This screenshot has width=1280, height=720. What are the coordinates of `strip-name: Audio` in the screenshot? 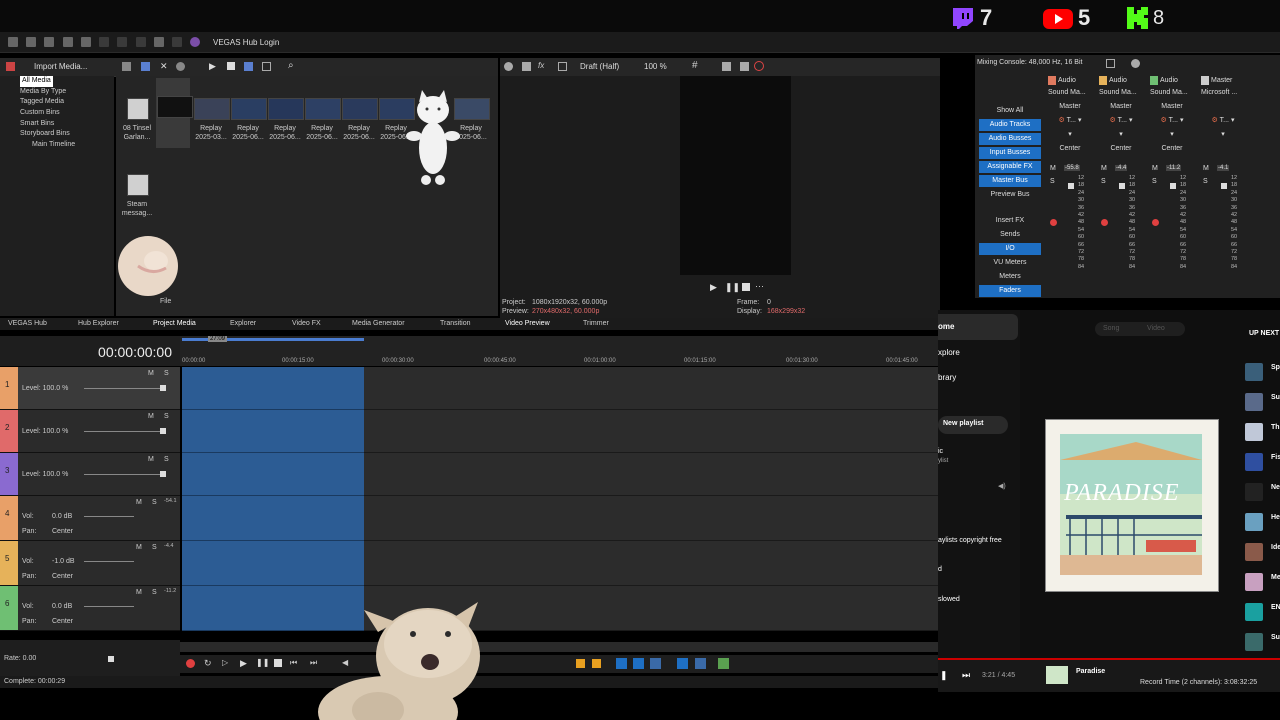 It's located at (1121, 80).